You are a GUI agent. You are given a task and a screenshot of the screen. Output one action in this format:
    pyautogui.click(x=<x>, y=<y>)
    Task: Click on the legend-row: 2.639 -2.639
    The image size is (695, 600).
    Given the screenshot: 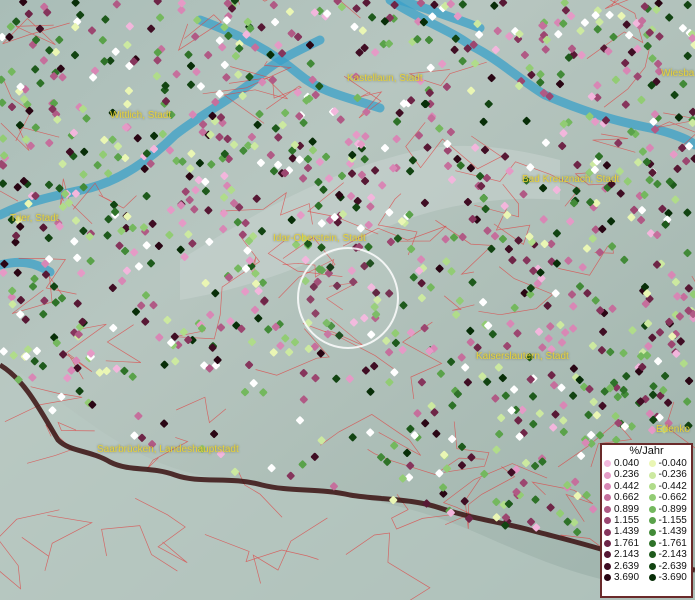 What is the action you would take?
    pyautogui.click(x=646, y=566)
    